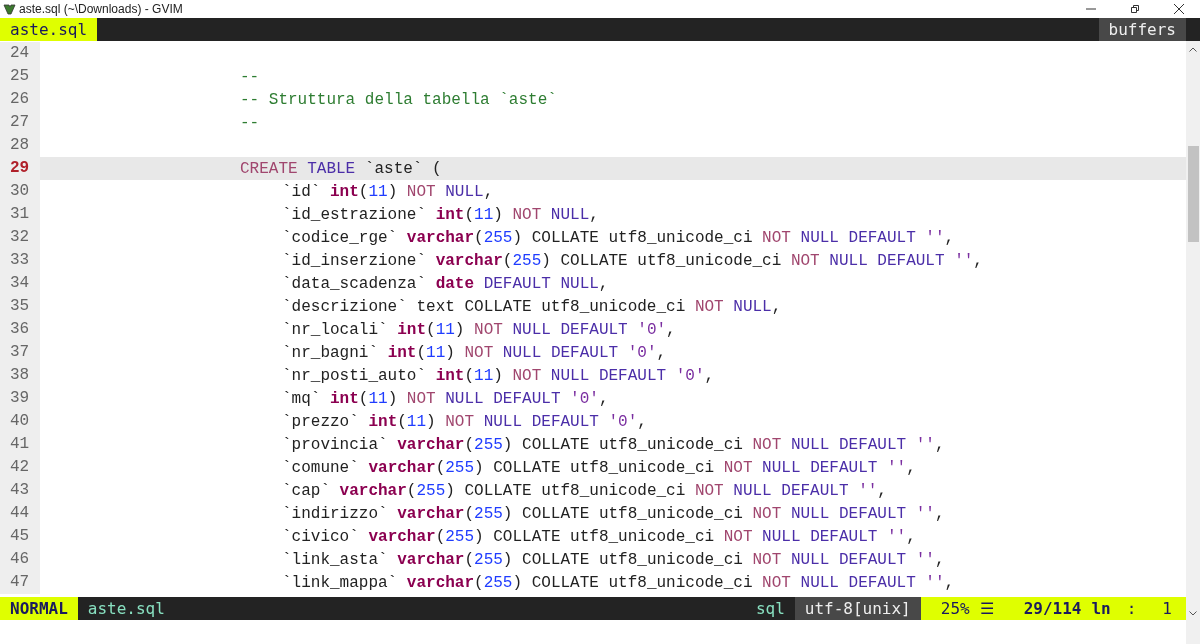  What do you see at coordinates (478, 330) in the screenshot?
I see `code-line: `nr_locali` int(11) NOT NULL DEFAULT '0',` at bounding box center [478, 330].